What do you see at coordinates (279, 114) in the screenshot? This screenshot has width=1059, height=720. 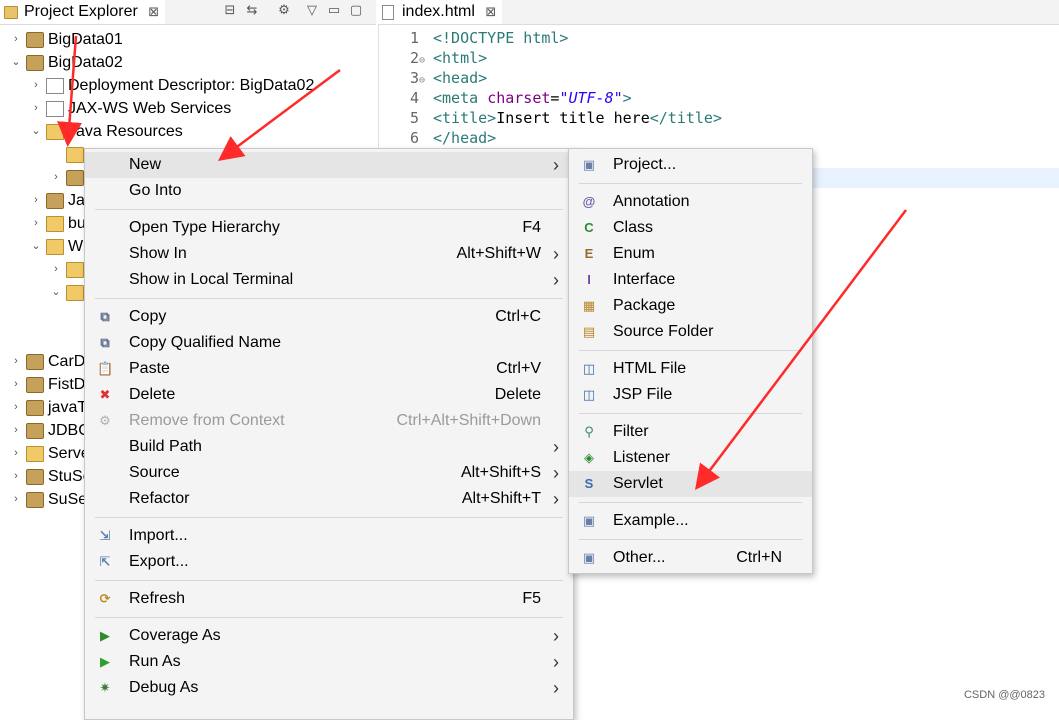 I see `arrow-to-new` at bounding box center [279, 114].